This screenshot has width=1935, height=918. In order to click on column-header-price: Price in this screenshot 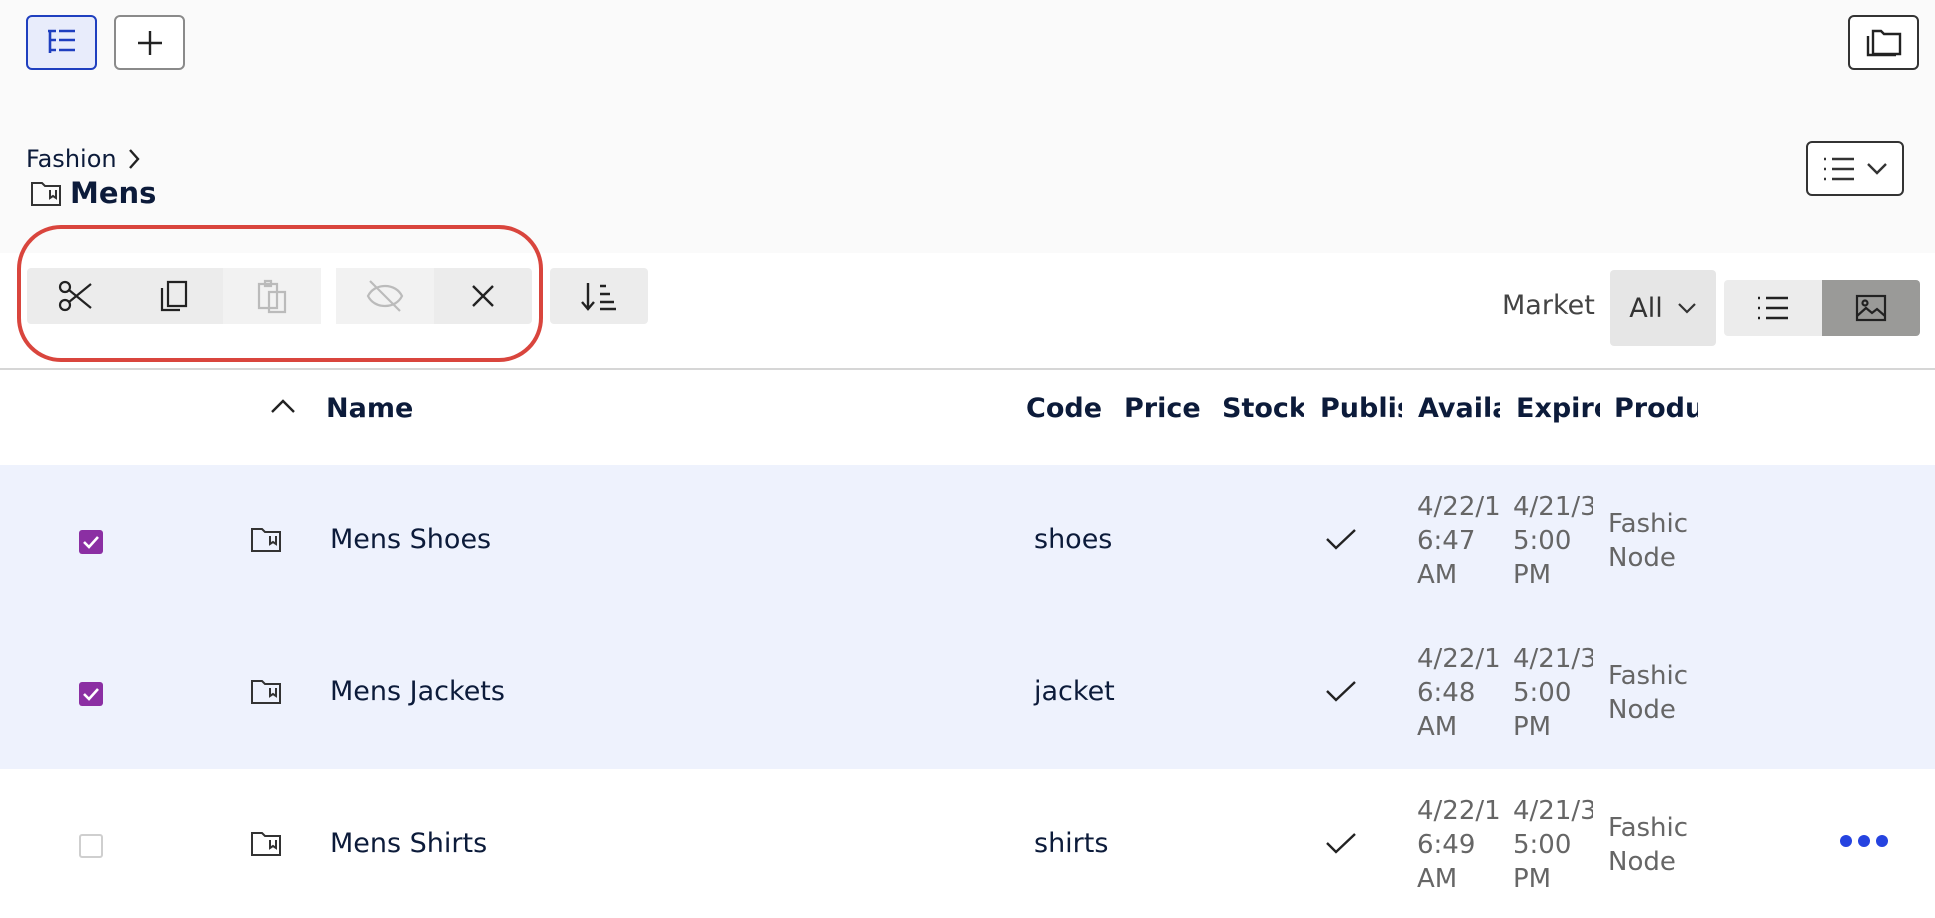, I will do `click(1162, 408)`.